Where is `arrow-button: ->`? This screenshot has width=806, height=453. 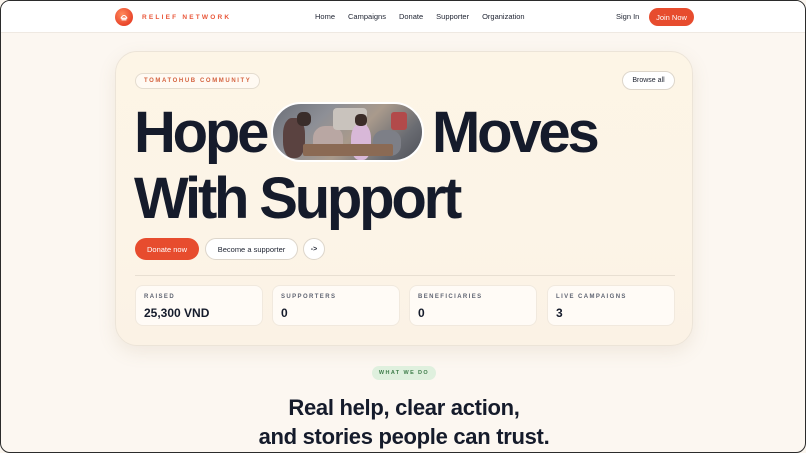
arrow-button: -> is located at coordinates (314, 249).